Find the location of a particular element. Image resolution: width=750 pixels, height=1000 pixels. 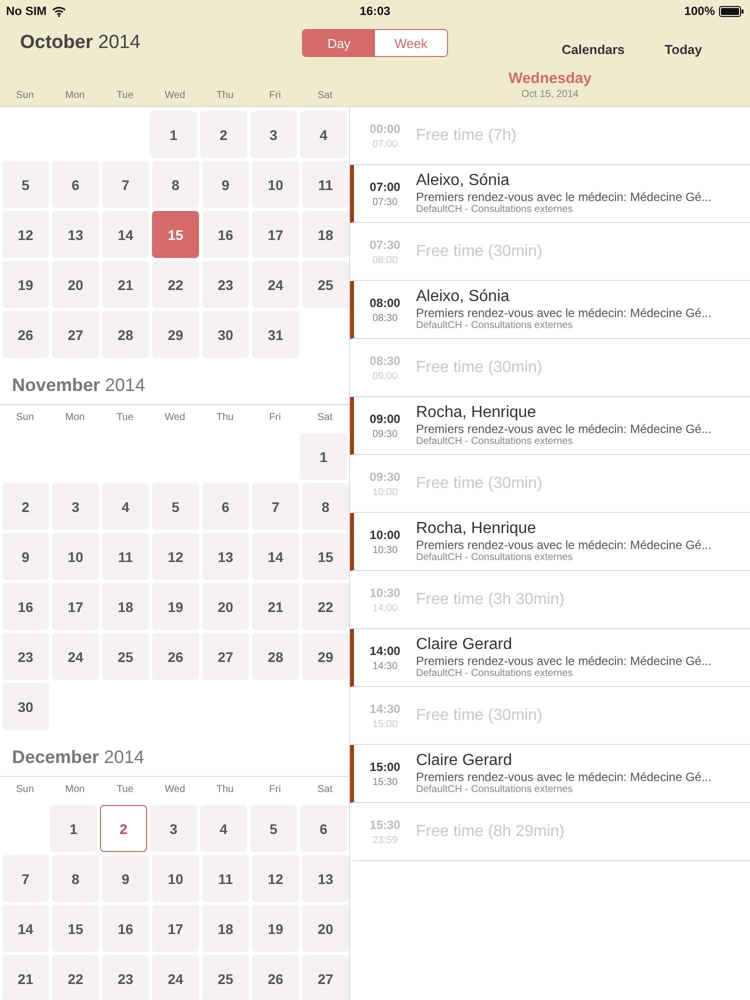

appointment: 08:00 08:30 Aleixo, Sónia Premiers rendez-vous avec le médecin: Médecine Gé... DefaultCH - Consultations externes is located at coordinates (550, 310).